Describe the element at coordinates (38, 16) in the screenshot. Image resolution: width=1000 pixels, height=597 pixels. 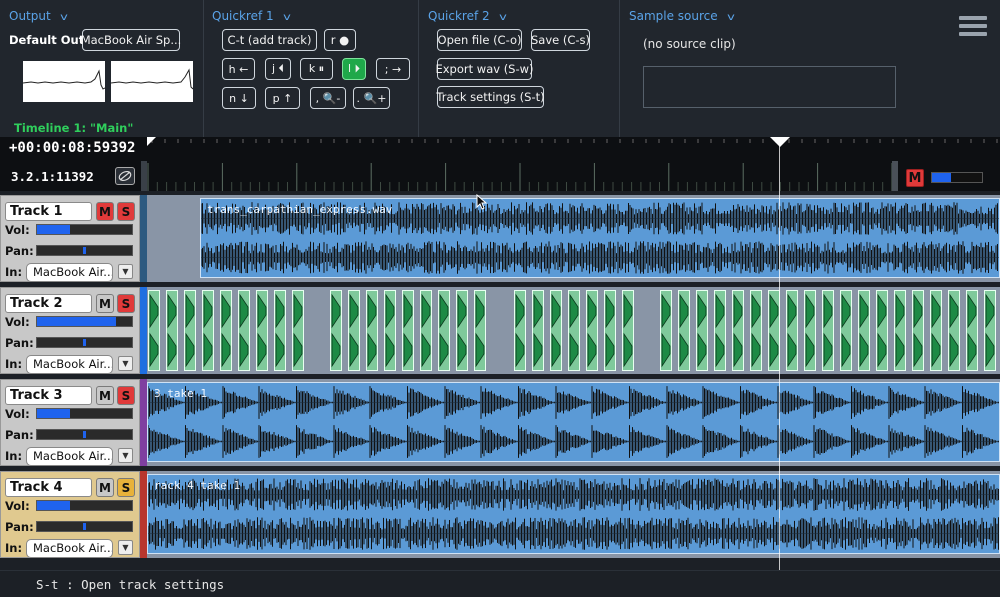
I see `output-section-title: Output v` at that location.